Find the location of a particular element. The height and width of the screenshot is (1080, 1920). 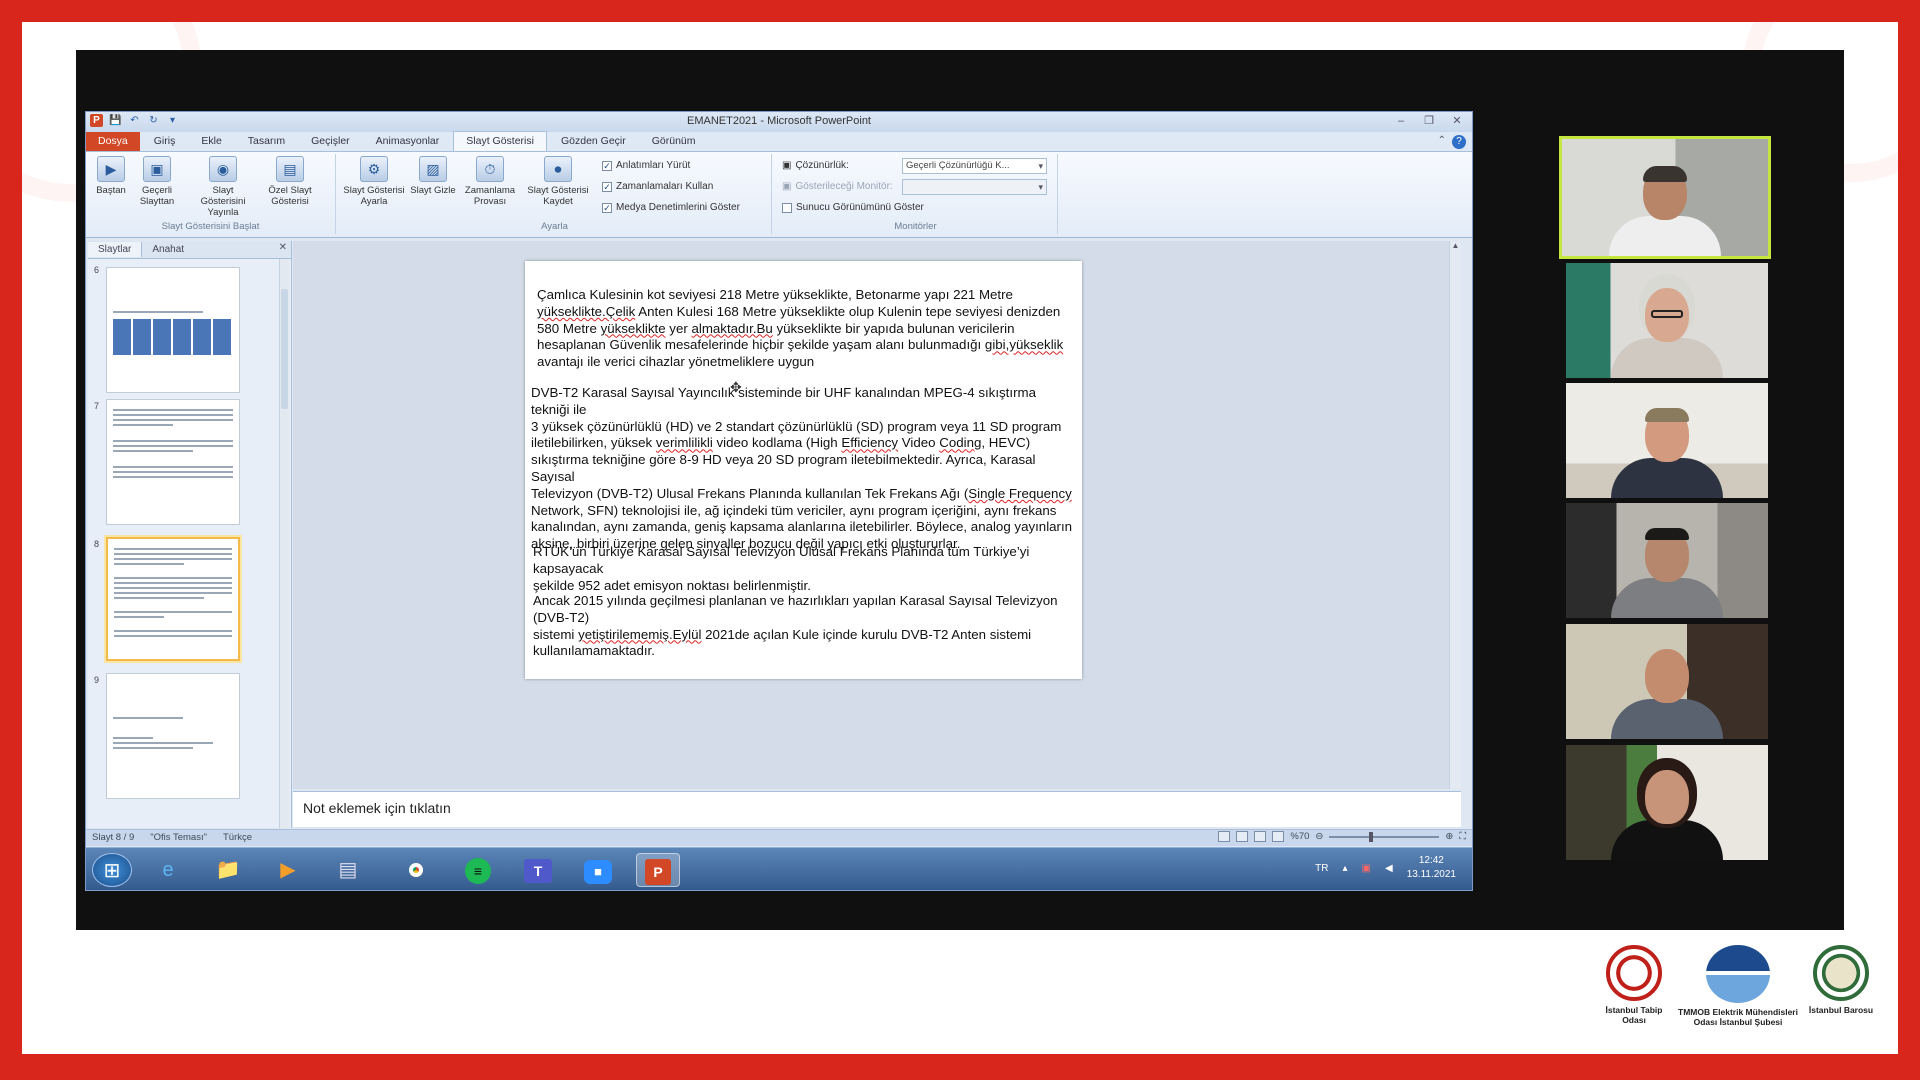

zoom-level: %70 is located at coordinates (1299, 836).